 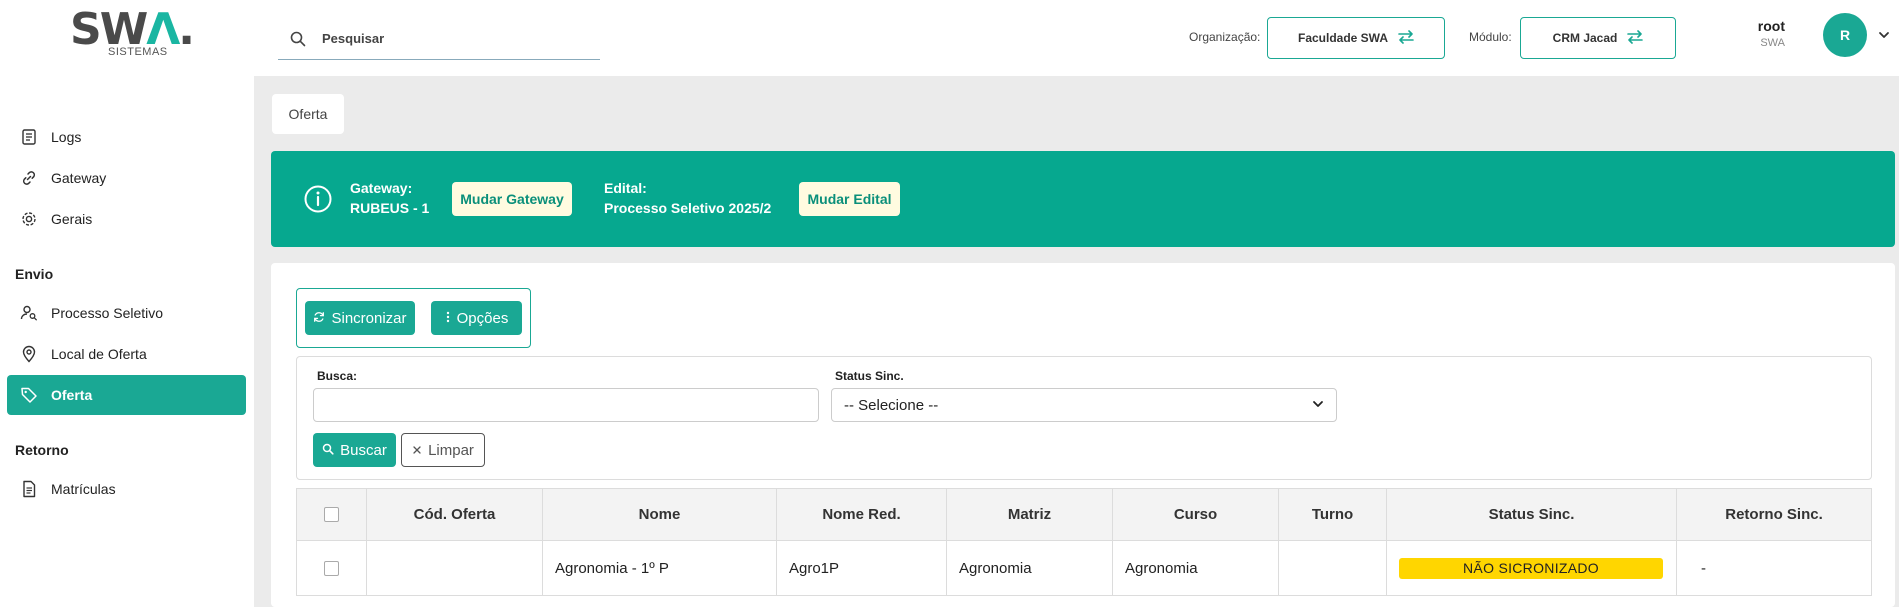 I want to click on column-header: Retorno Sinc., so click(x=1774, y=514).